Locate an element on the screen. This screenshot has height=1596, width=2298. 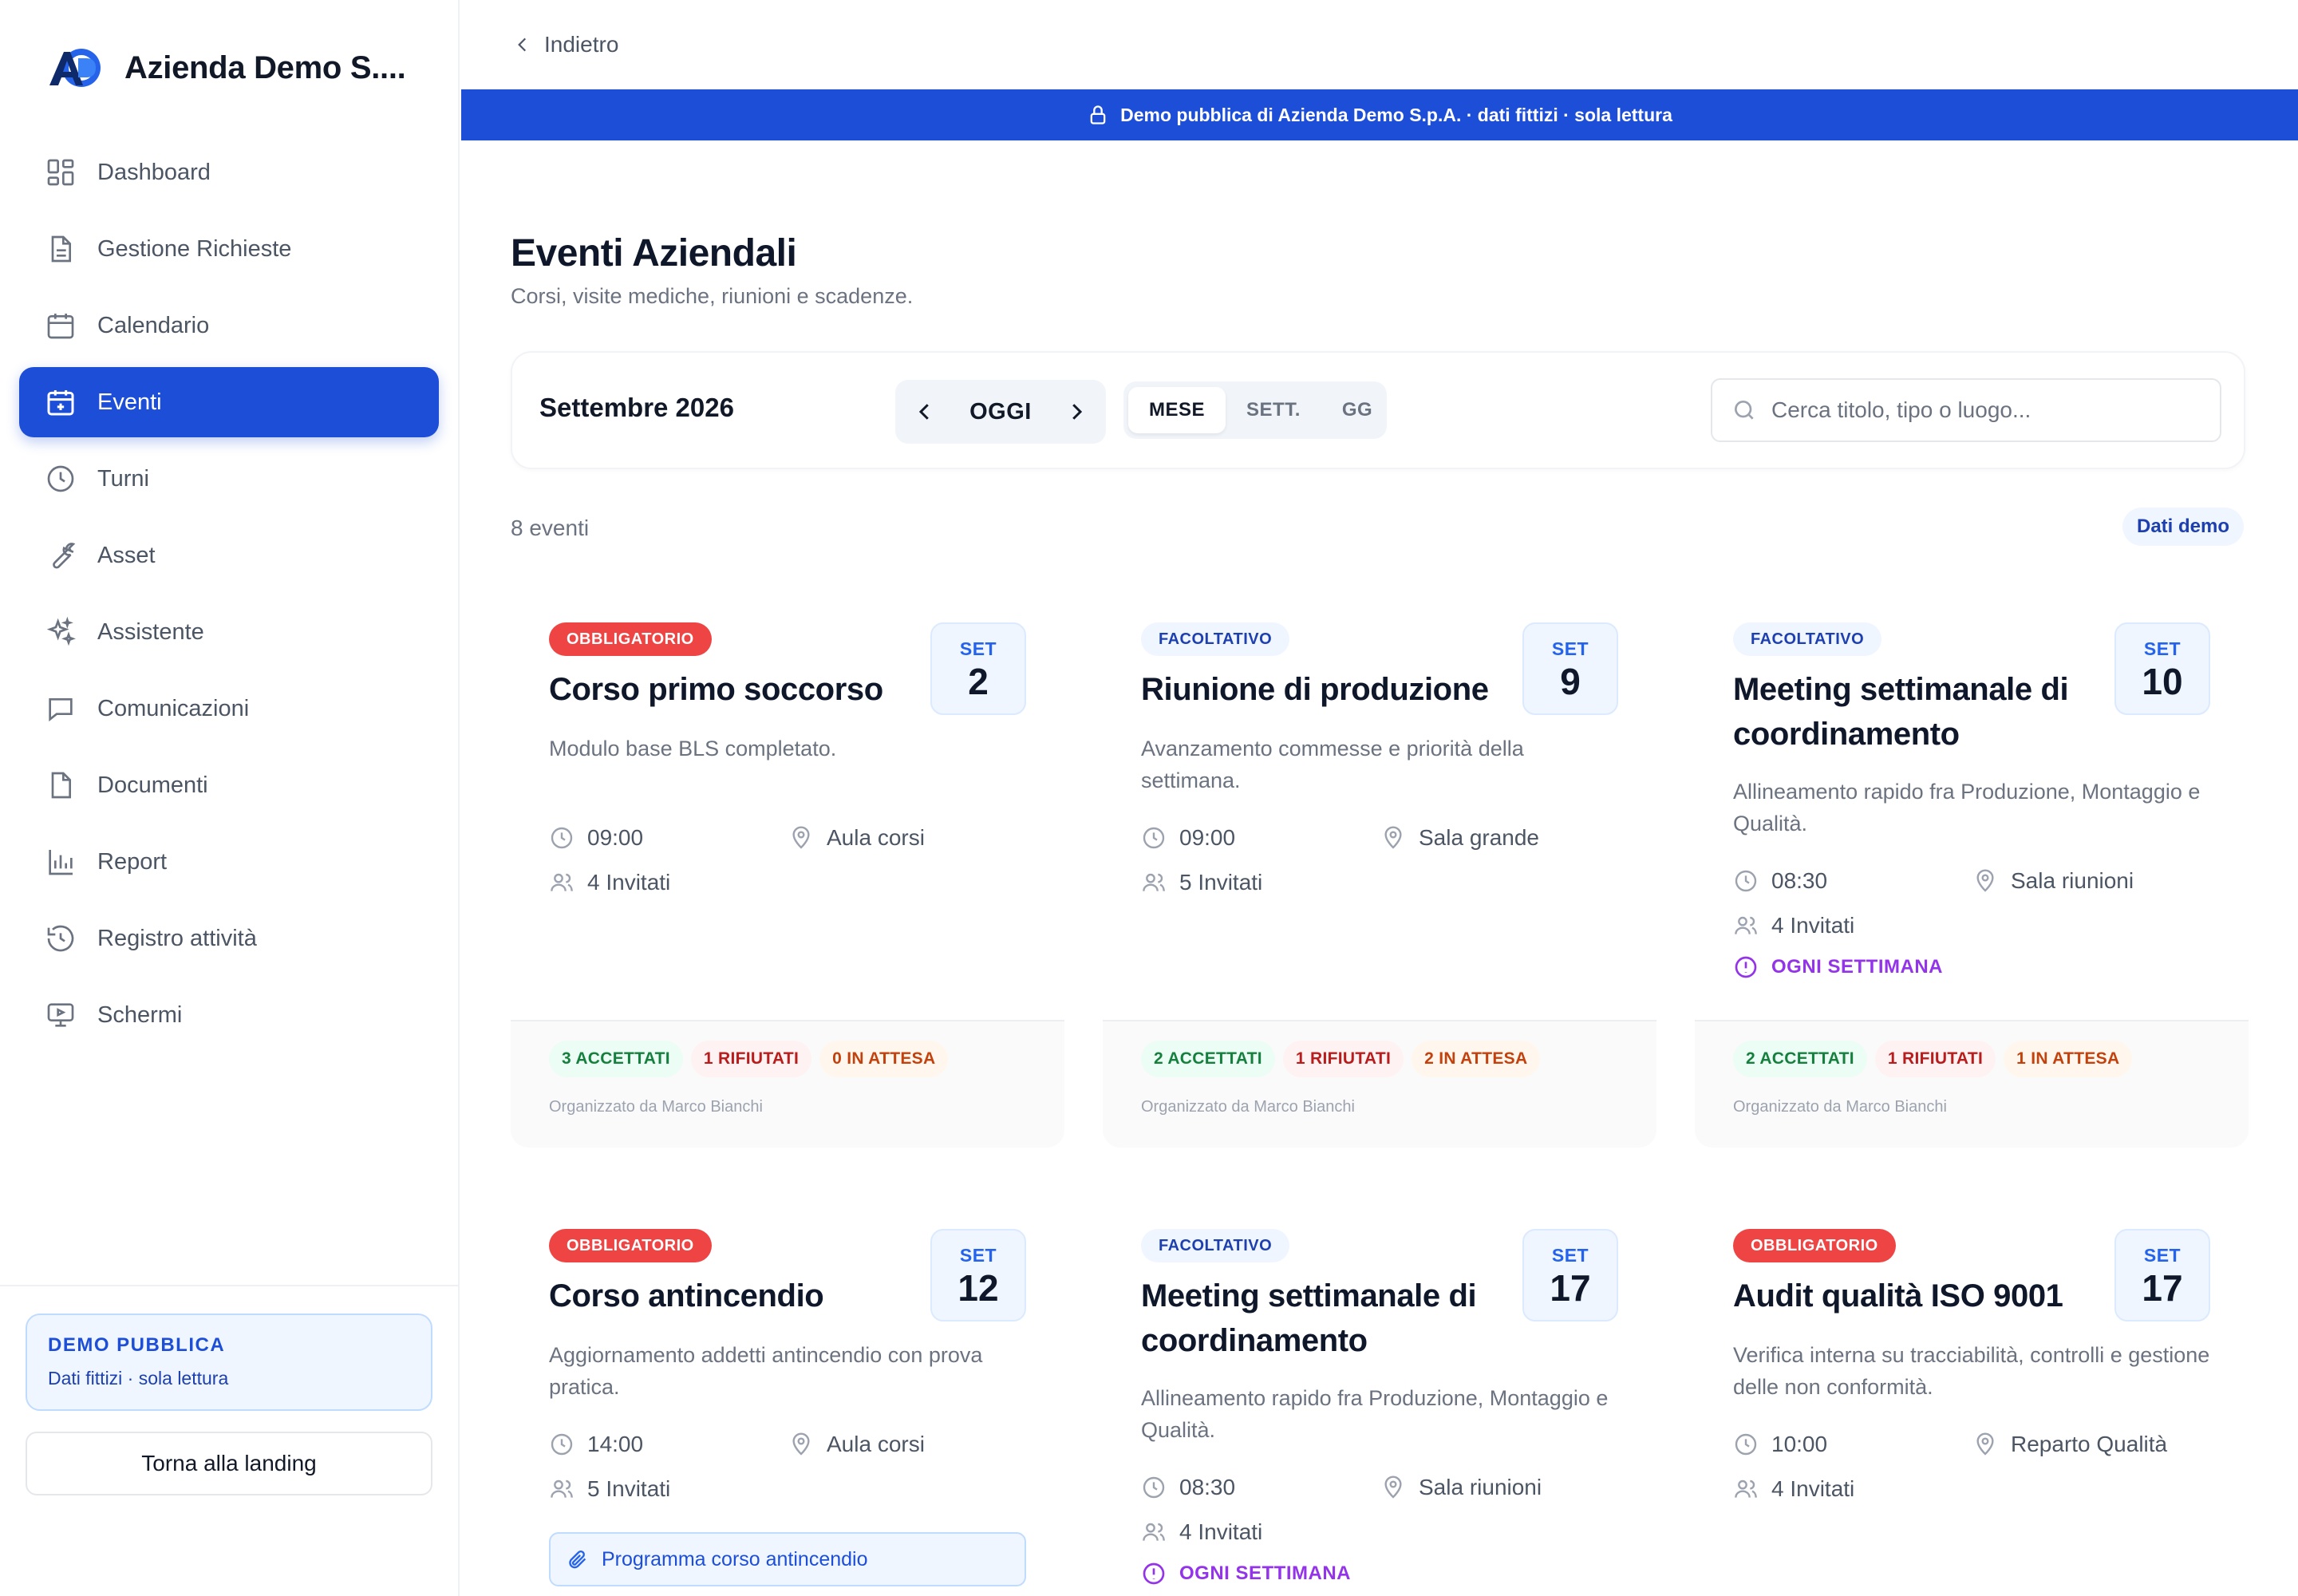
sidebar-item-calendario: Calendario is located at coordinates (229, 325).